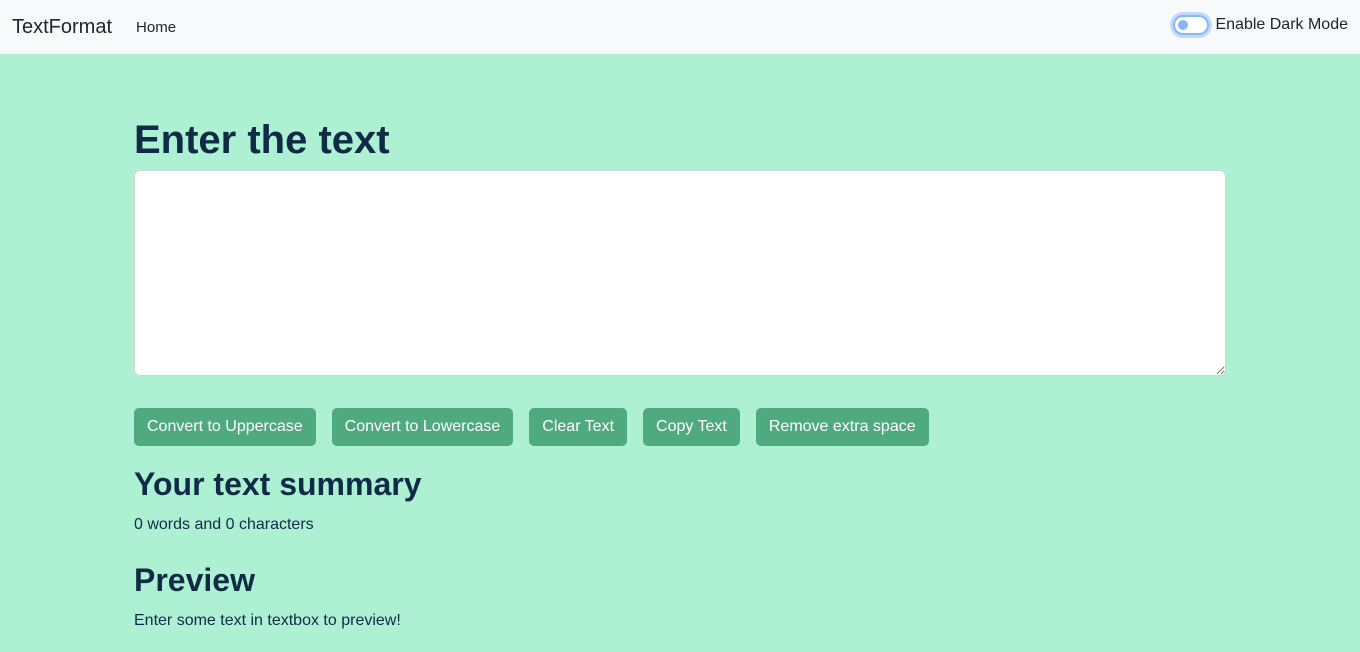 This screenshot has height=652, width=1360. What do you see at coordinates (278, 484) in the screenshot?
I see `summary-heading: Your text summary` at bounding box center [278, 484].